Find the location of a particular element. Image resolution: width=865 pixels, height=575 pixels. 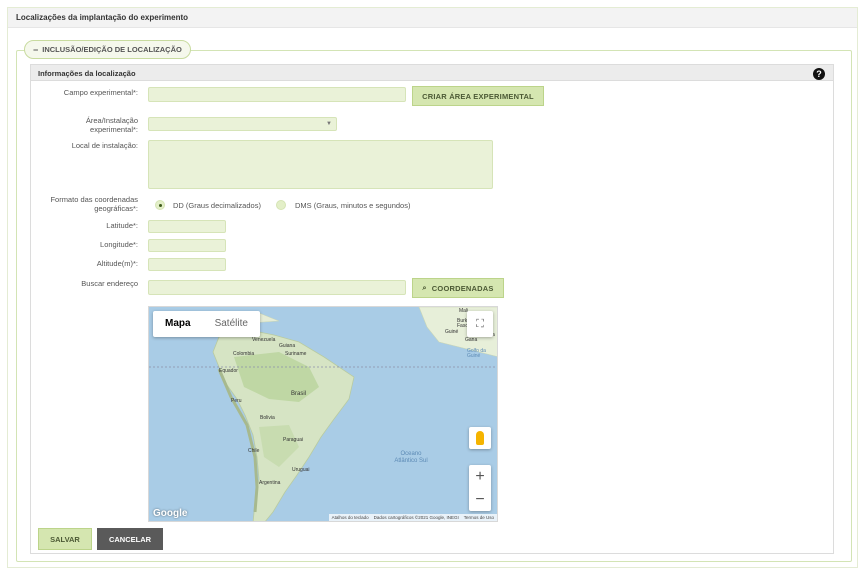

place-label: Argentina is located at coordinates (270, 483).